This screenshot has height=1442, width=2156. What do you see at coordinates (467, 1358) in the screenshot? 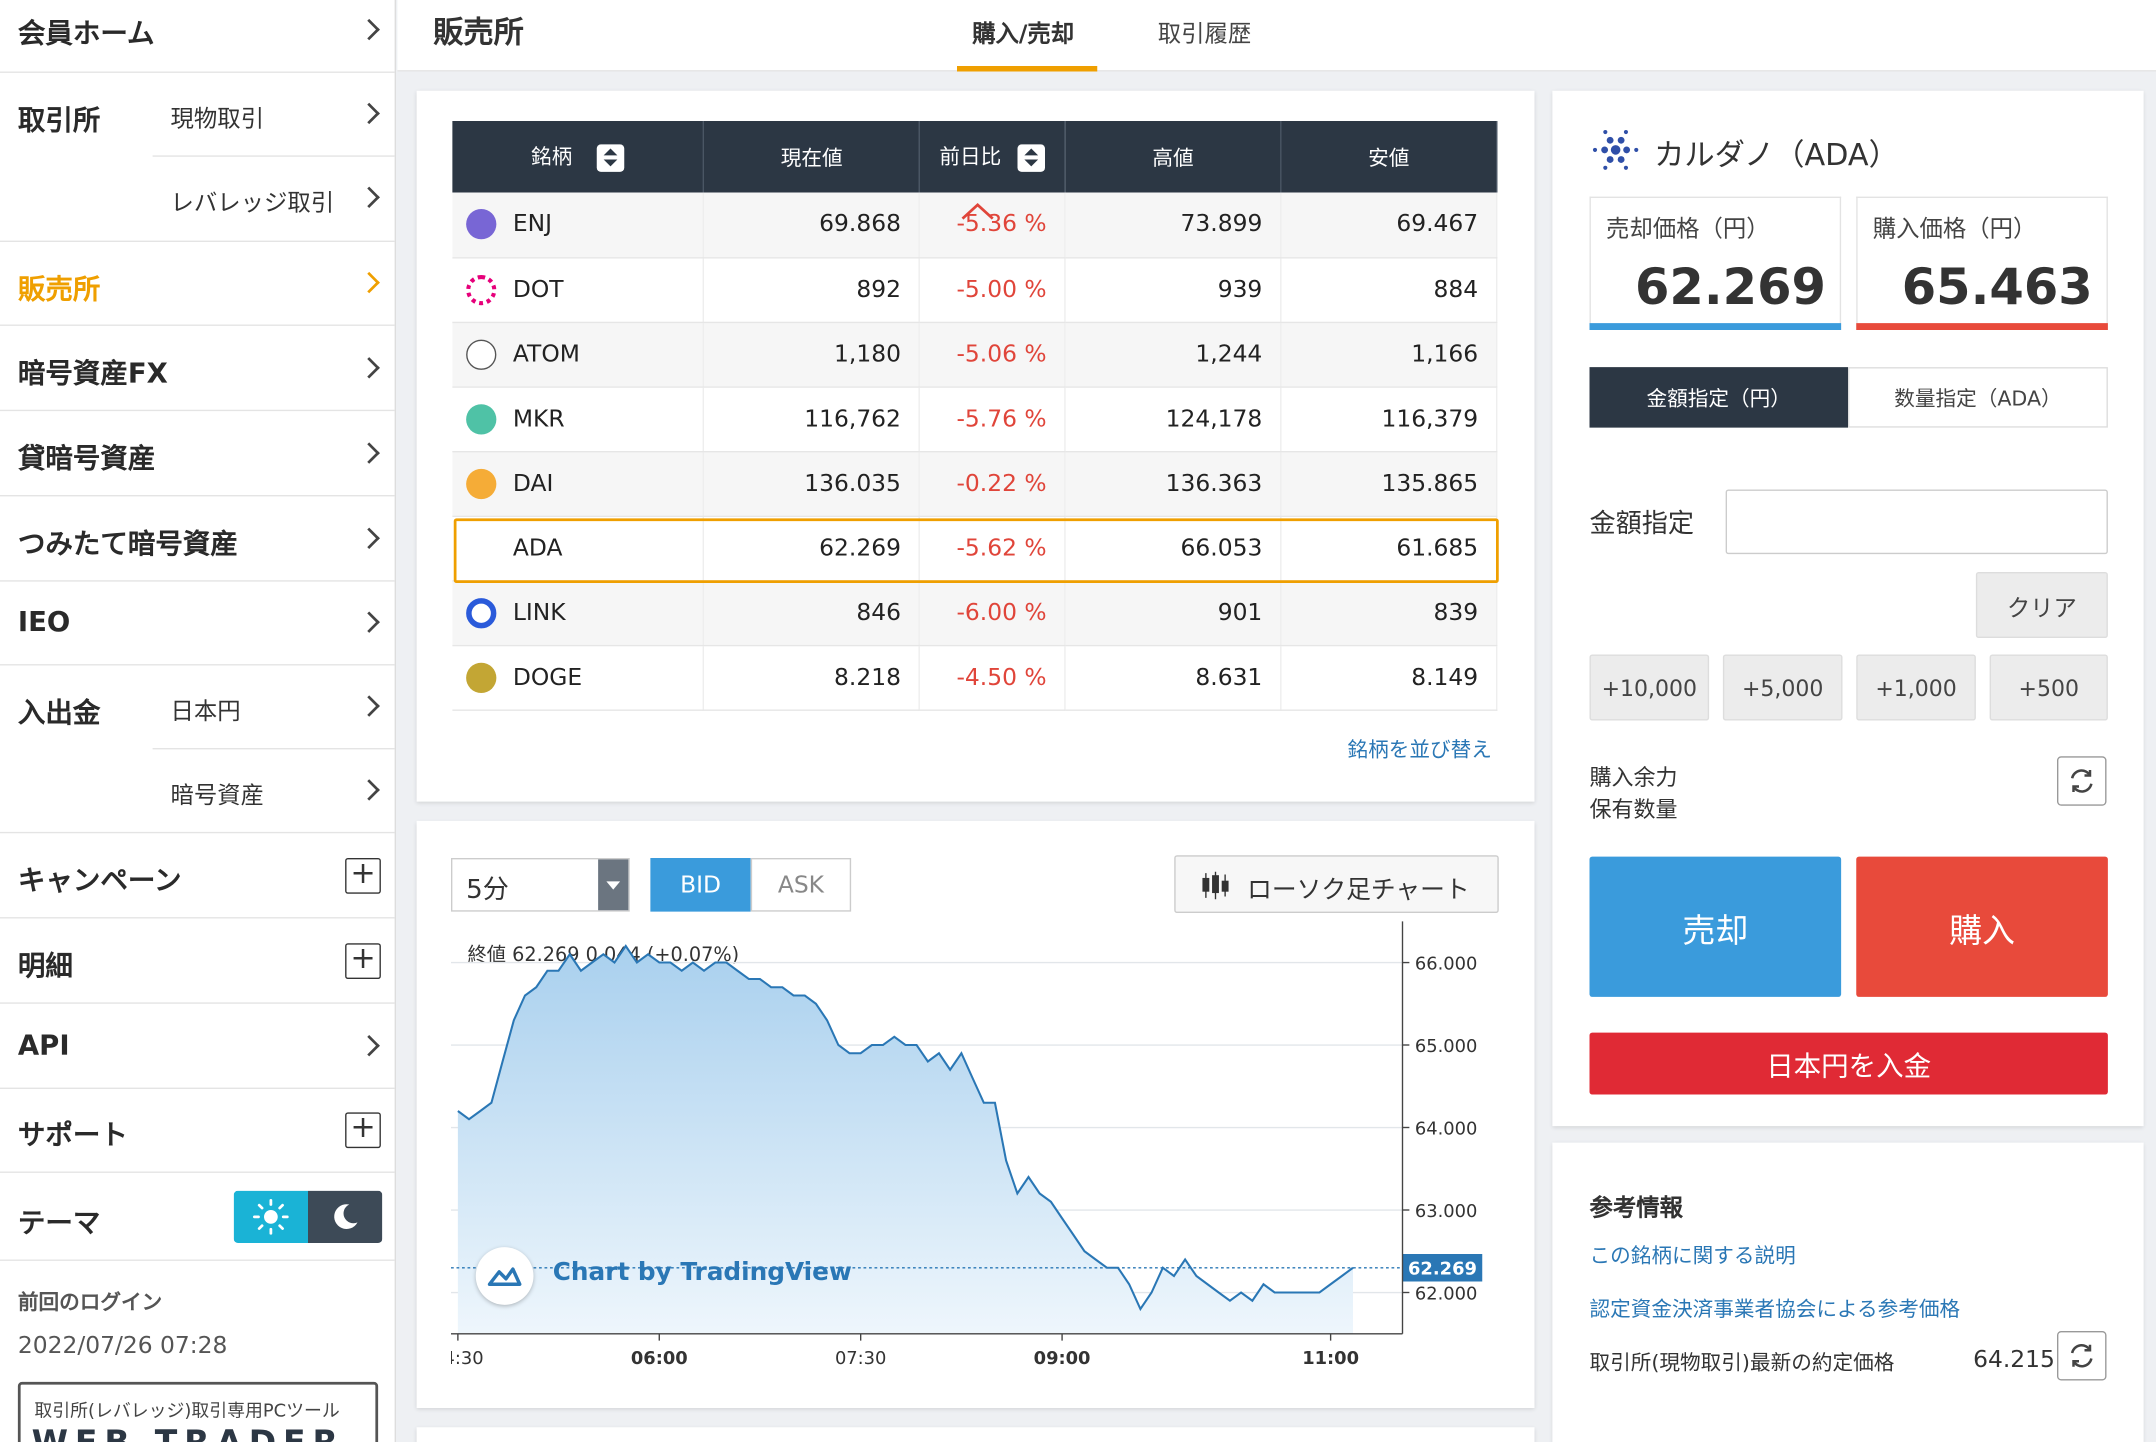
I see `x-tick-label: 04:30` at bounding box center [467, 1358].